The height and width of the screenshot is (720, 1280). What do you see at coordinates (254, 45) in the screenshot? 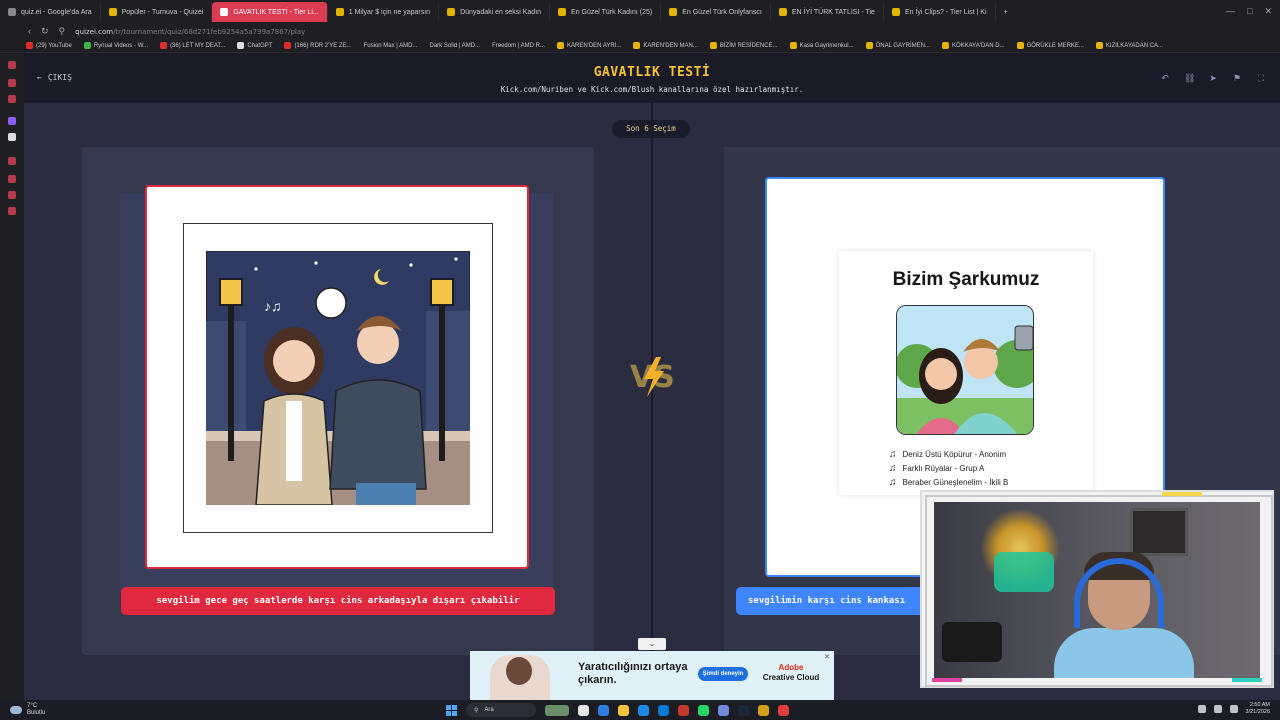
I see `bookmark-item: ChatGPT` at bounding box center [254, 45].